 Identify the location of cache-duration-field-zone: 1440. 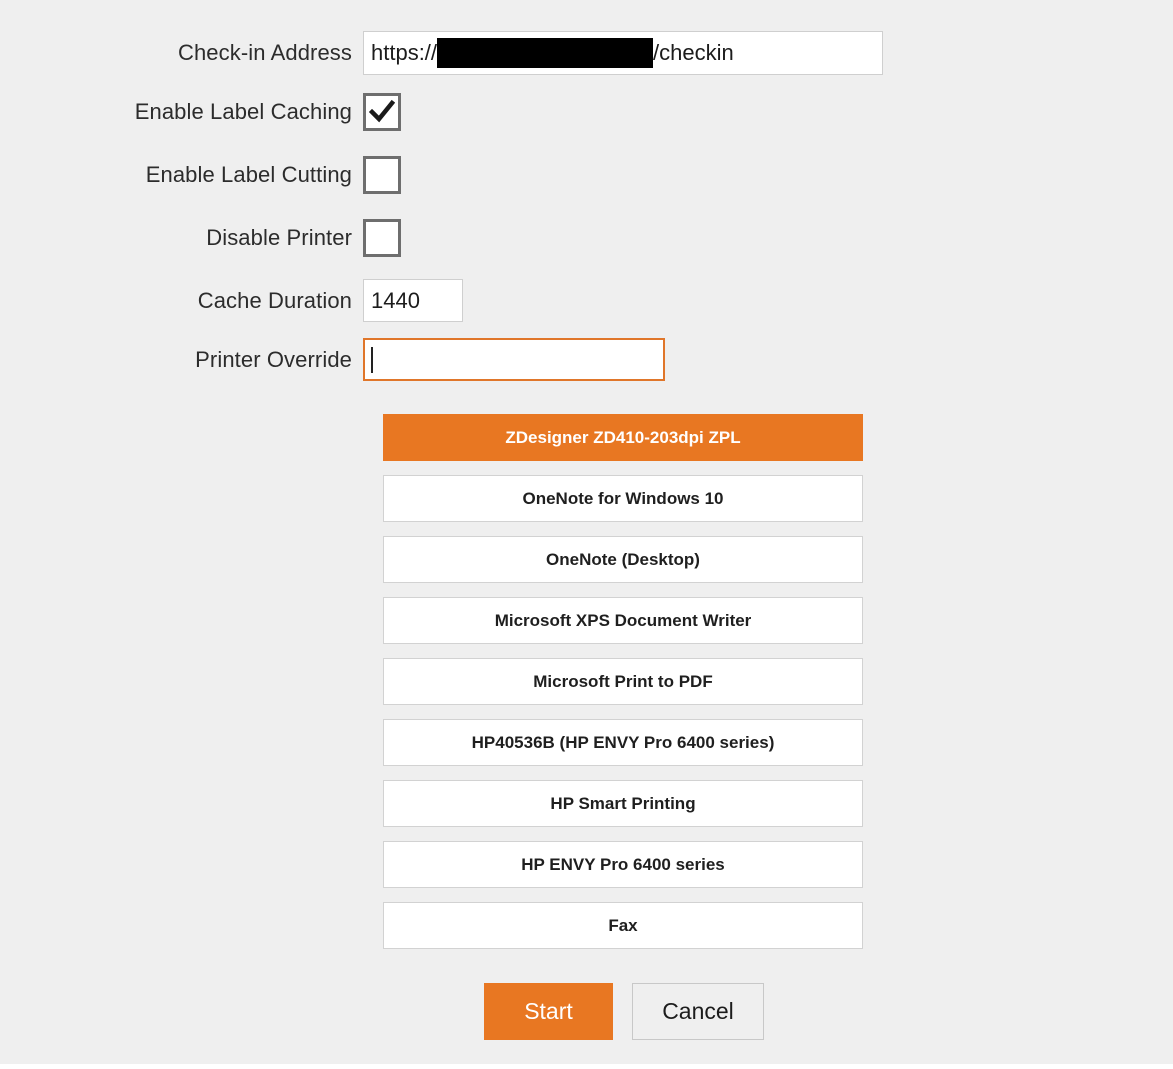
(413, 300).